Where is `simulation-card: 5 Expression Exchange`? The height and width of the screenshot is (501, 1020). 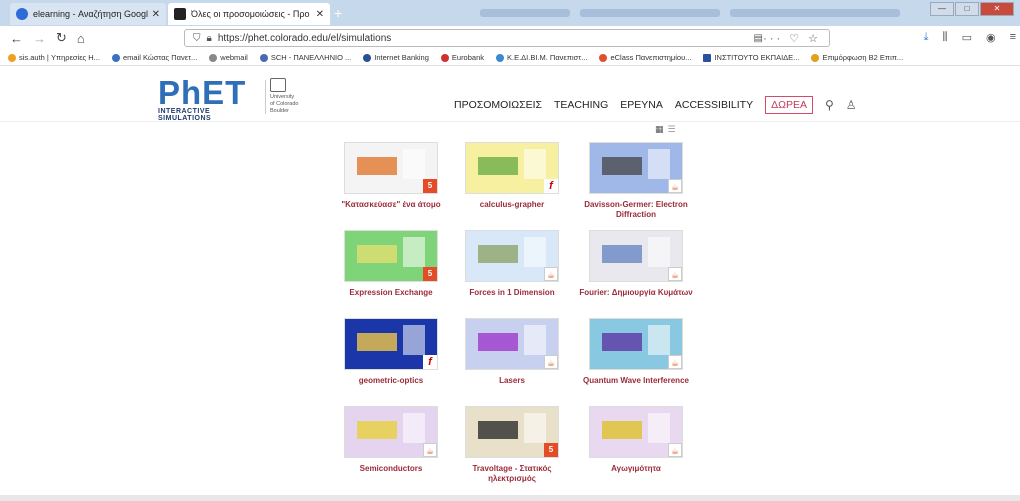
simulation-card: 5 Expression Exchange is located at coordinates (391, 264).